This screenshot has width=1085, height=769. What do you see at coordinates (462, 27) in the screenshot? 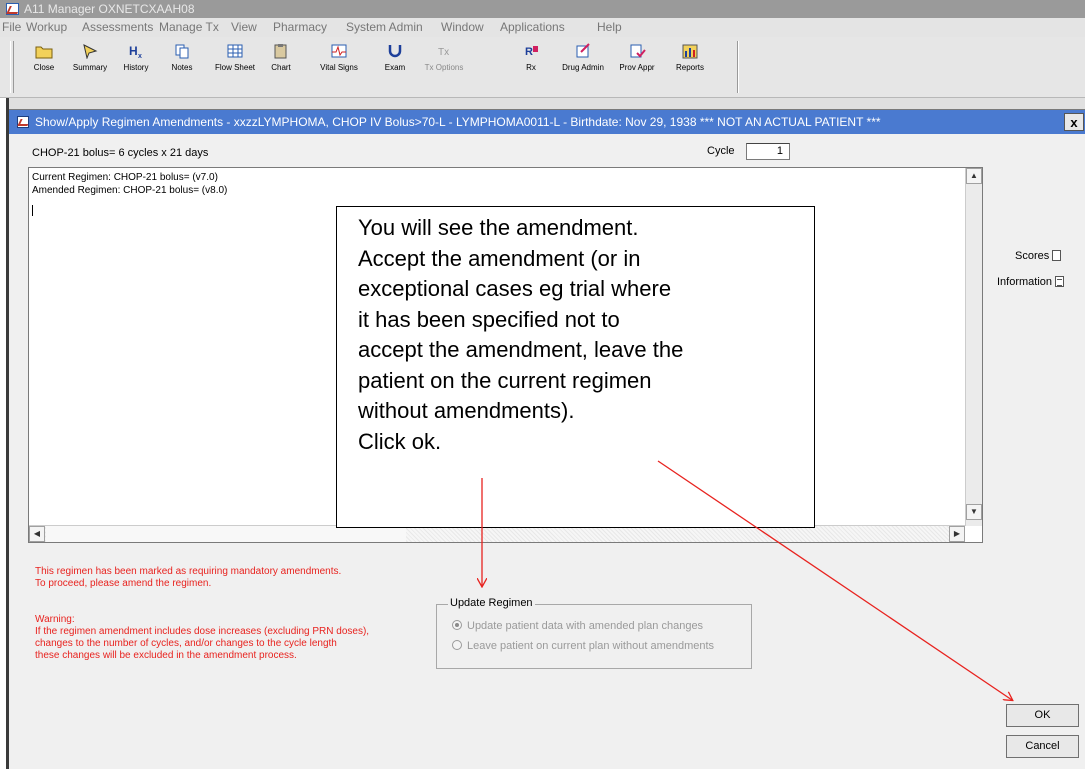
I see `menu-window: Window` at bounding box center [462, 27].